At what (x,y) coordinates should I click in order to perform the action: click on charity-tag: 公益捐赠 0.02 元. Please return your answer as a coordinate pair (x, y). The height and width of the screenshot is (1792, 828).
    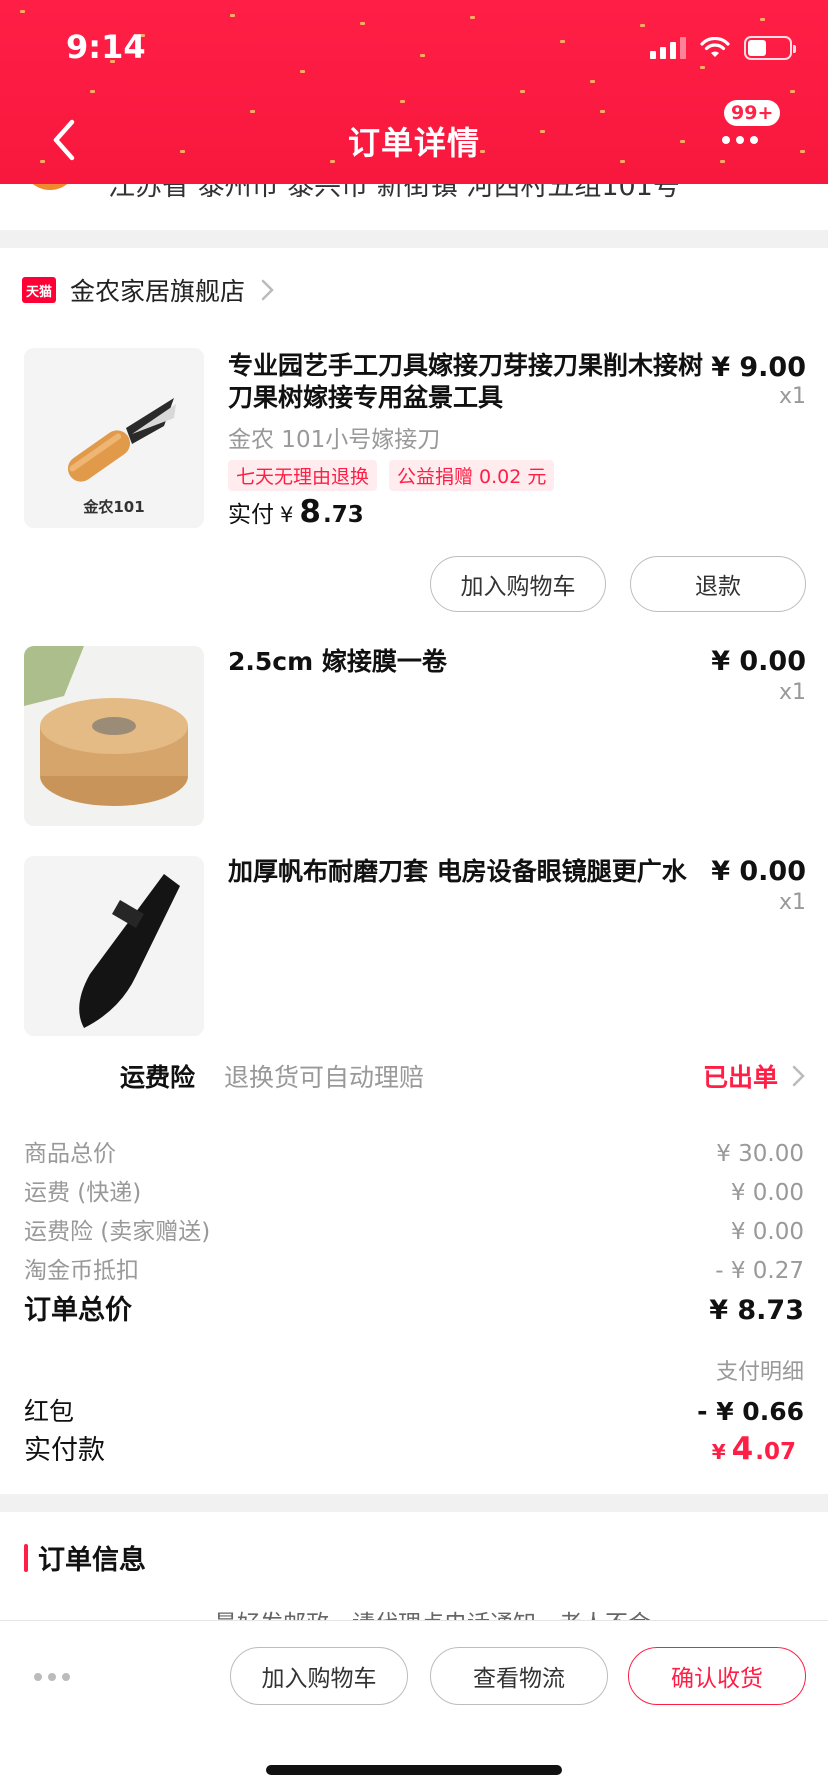
    Looking at the image, I should click on (472, 475).